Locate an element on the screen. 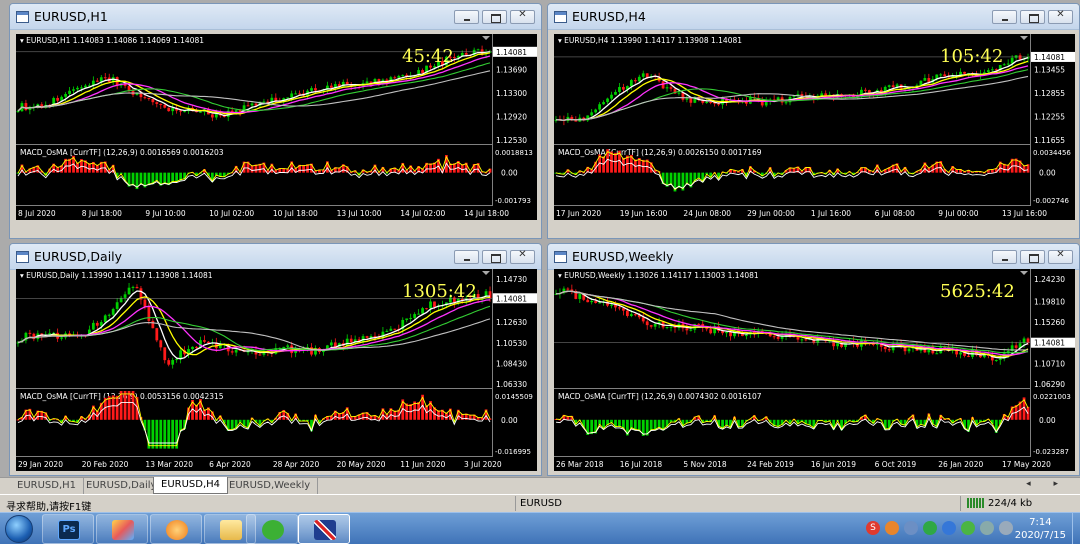 The width and height of the screenshot is (1080, 544). window-titlebar: EURUSD,H4 is located at coordinates (813, 17).